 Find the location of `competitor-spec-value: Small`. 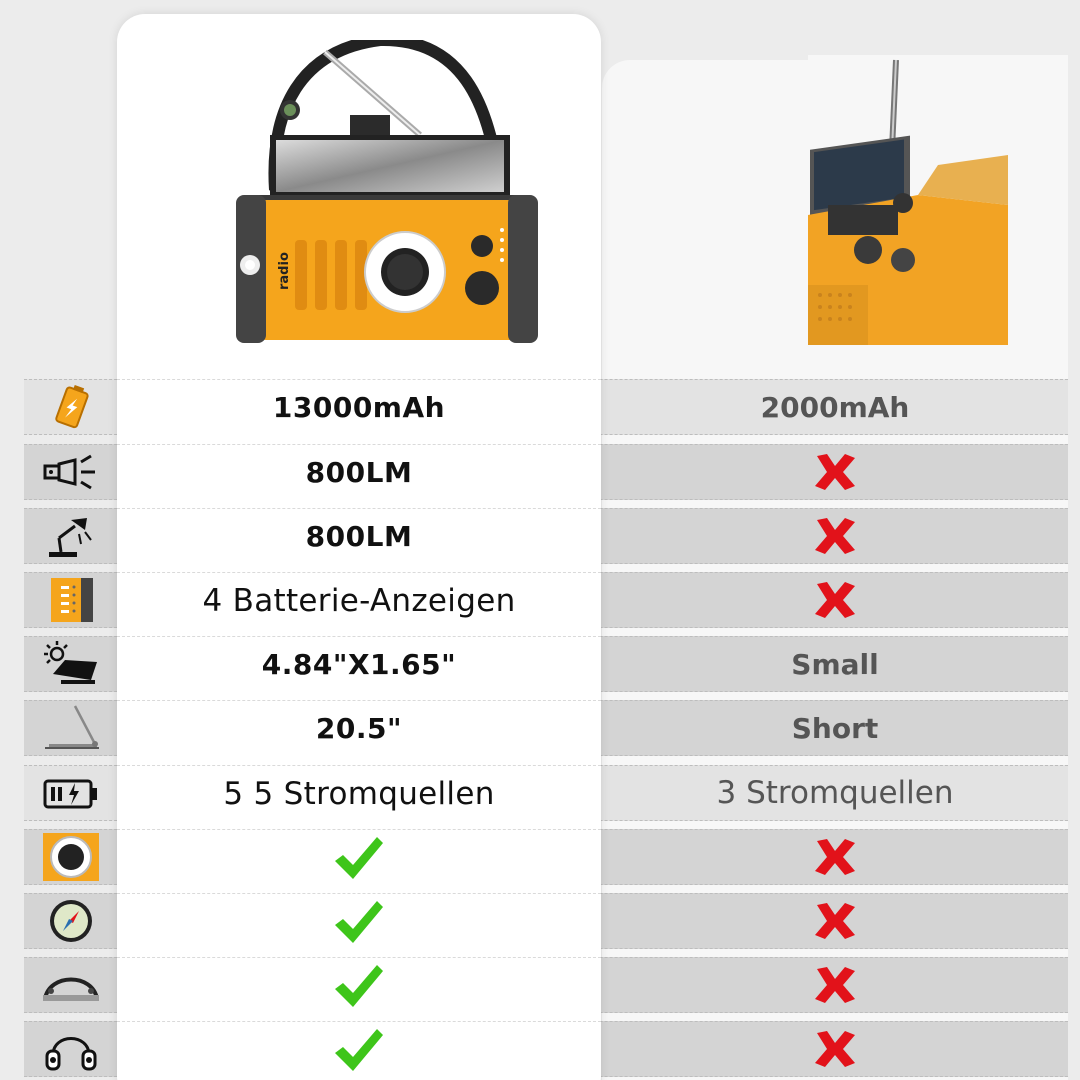

competitor-spec-value: Small is located at coordinates (835, 664).